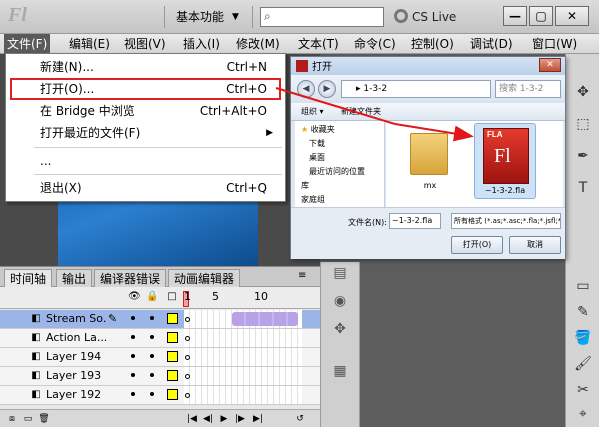 The height and width of the screenshot is (427, 599). Describe the element at coordinates (160, 357) in the screenshot. I see `layer-row: ◧ Layer 194` at that location.